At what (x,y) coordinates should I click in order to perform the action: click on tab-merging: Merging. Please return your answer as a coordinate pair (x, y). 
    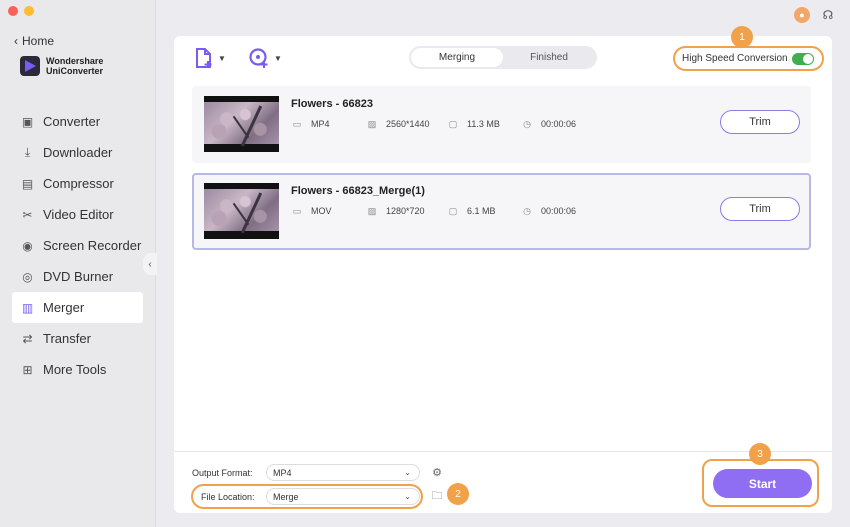
    Looking at the image, I should click on (457, 57).